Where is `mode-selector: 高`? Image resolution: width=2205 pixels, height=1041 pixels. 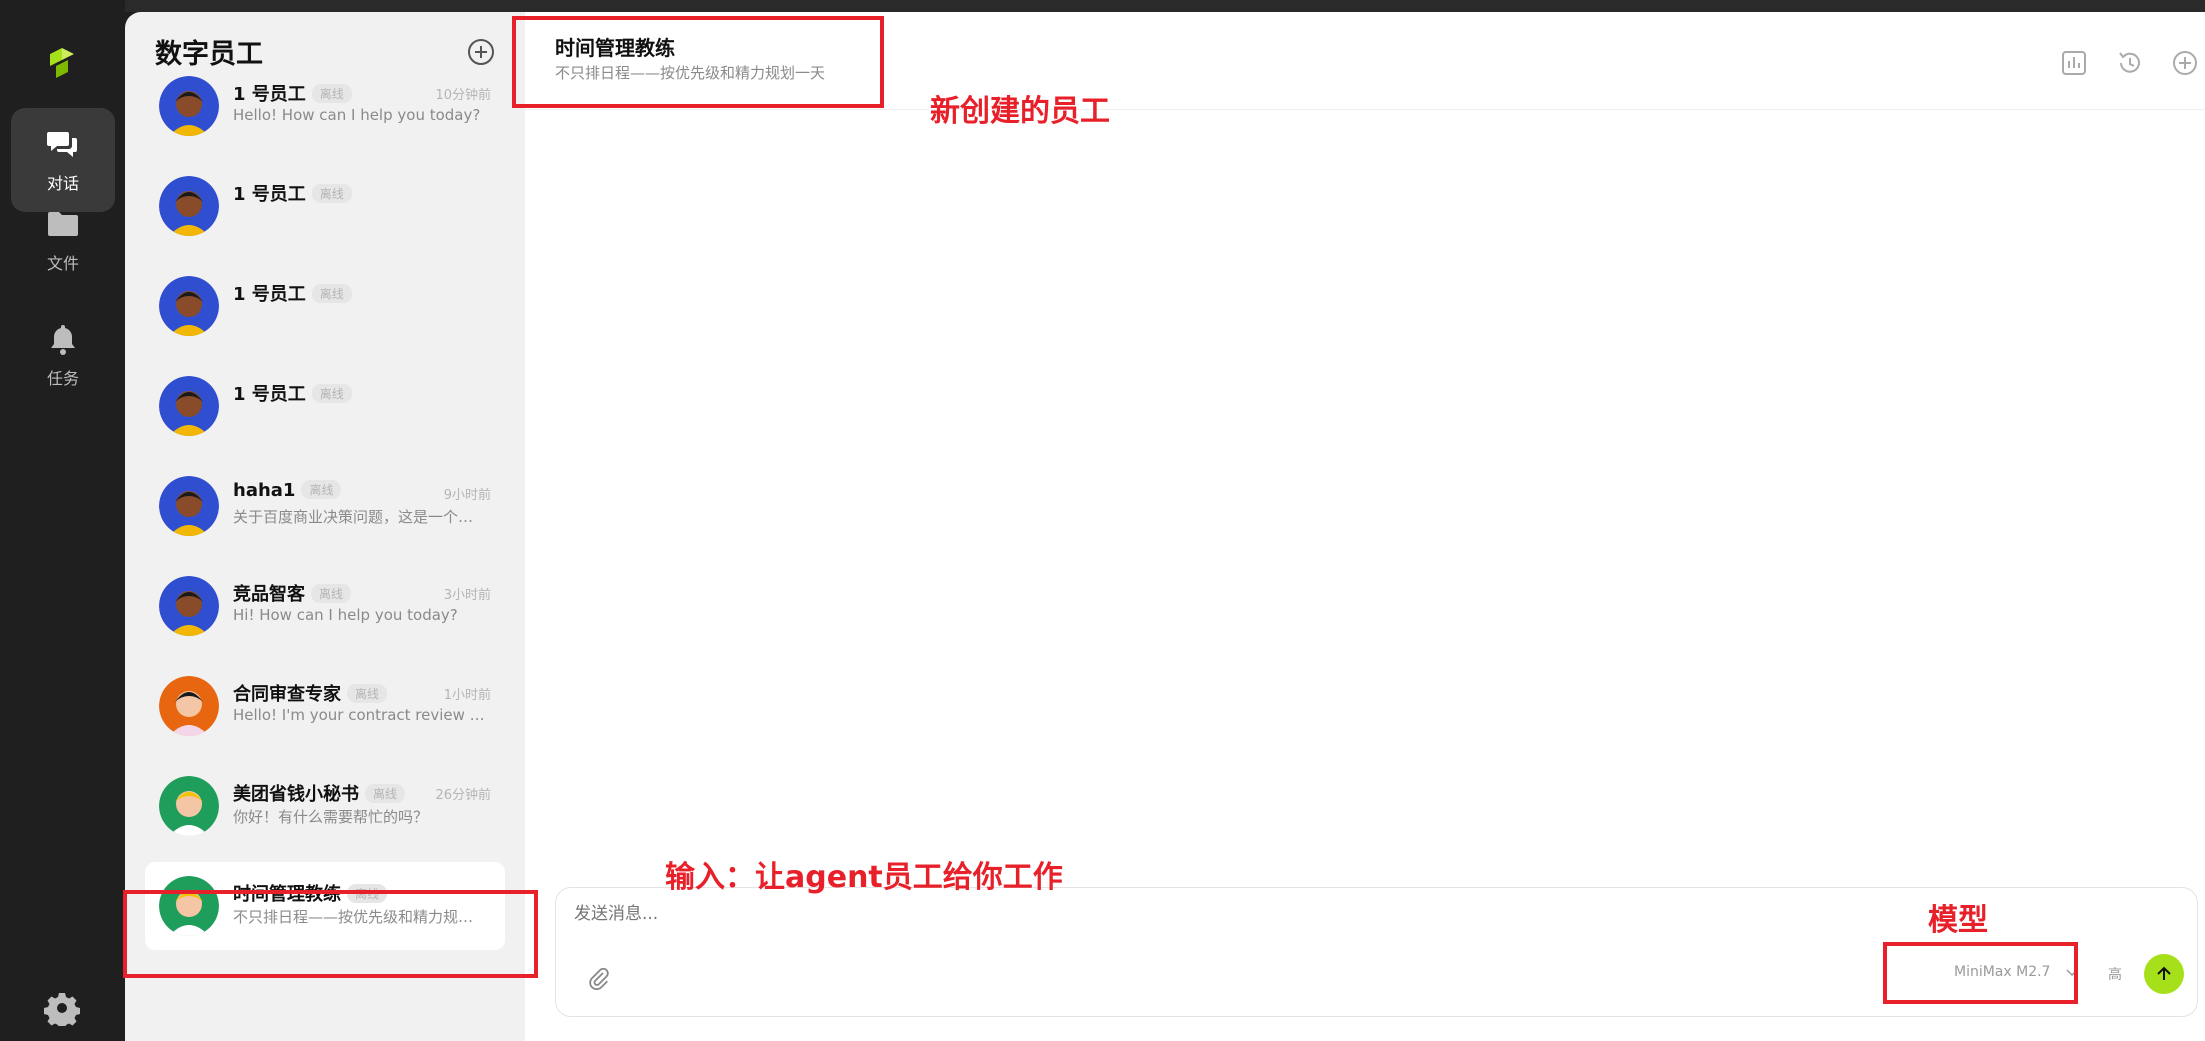
mode-selector: 高 is located at coordinates (2122, 974).